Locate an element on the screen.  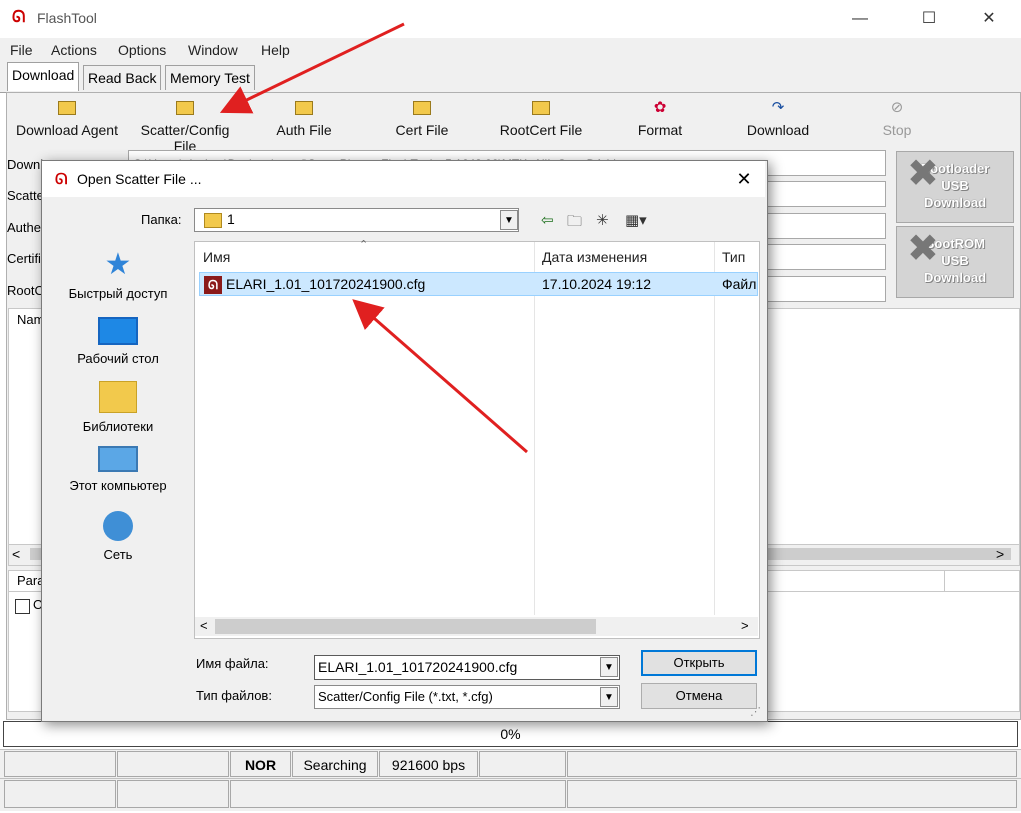
config-file-icon: ᘏ is located at coordinates (213, 285).